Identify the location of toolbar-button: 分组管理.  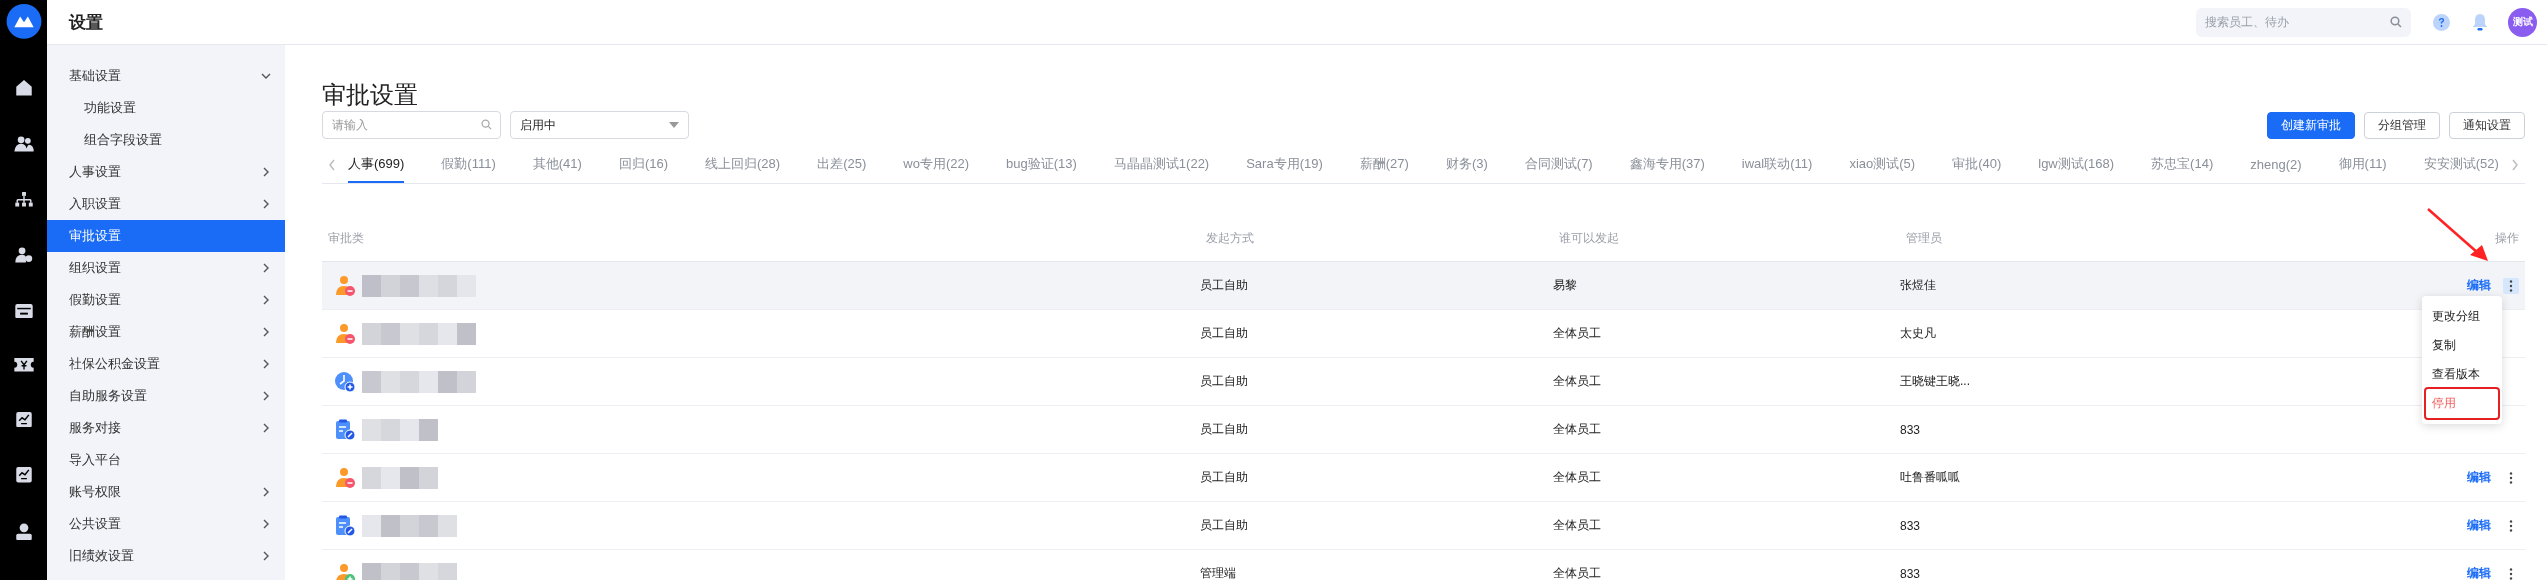
(2402, 125).